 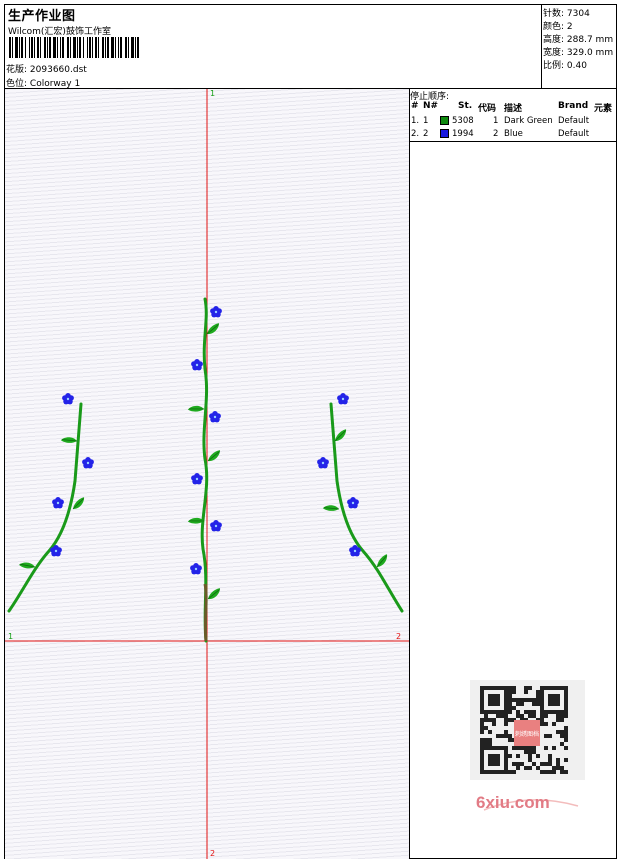 I want to click on row-index: 2., so click(x=415, y=134).